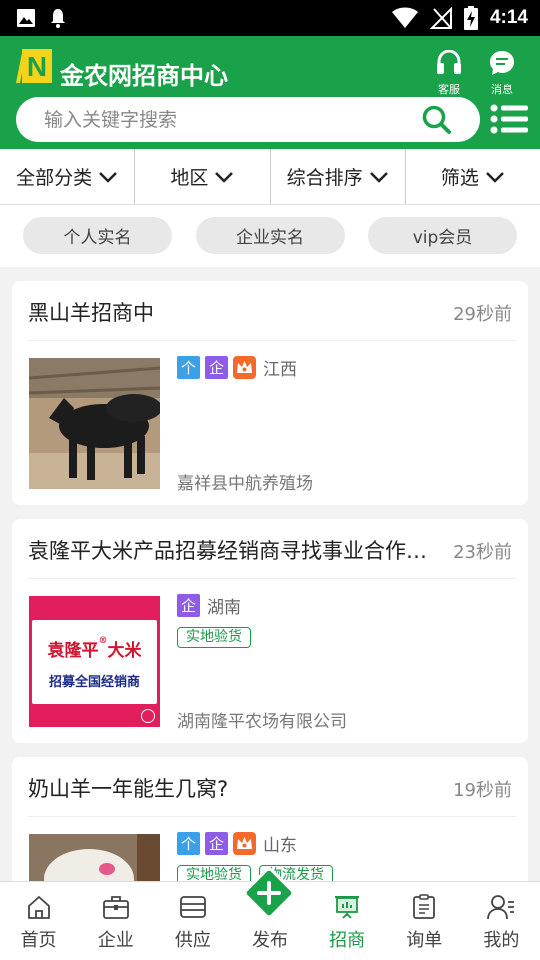 Image resolution: width=540 pixels, height=960 pixels. What do you see at coordinates (269, 940) in the screenshot?
I see `nav-label: 发布` at bounding box center [269, 940].